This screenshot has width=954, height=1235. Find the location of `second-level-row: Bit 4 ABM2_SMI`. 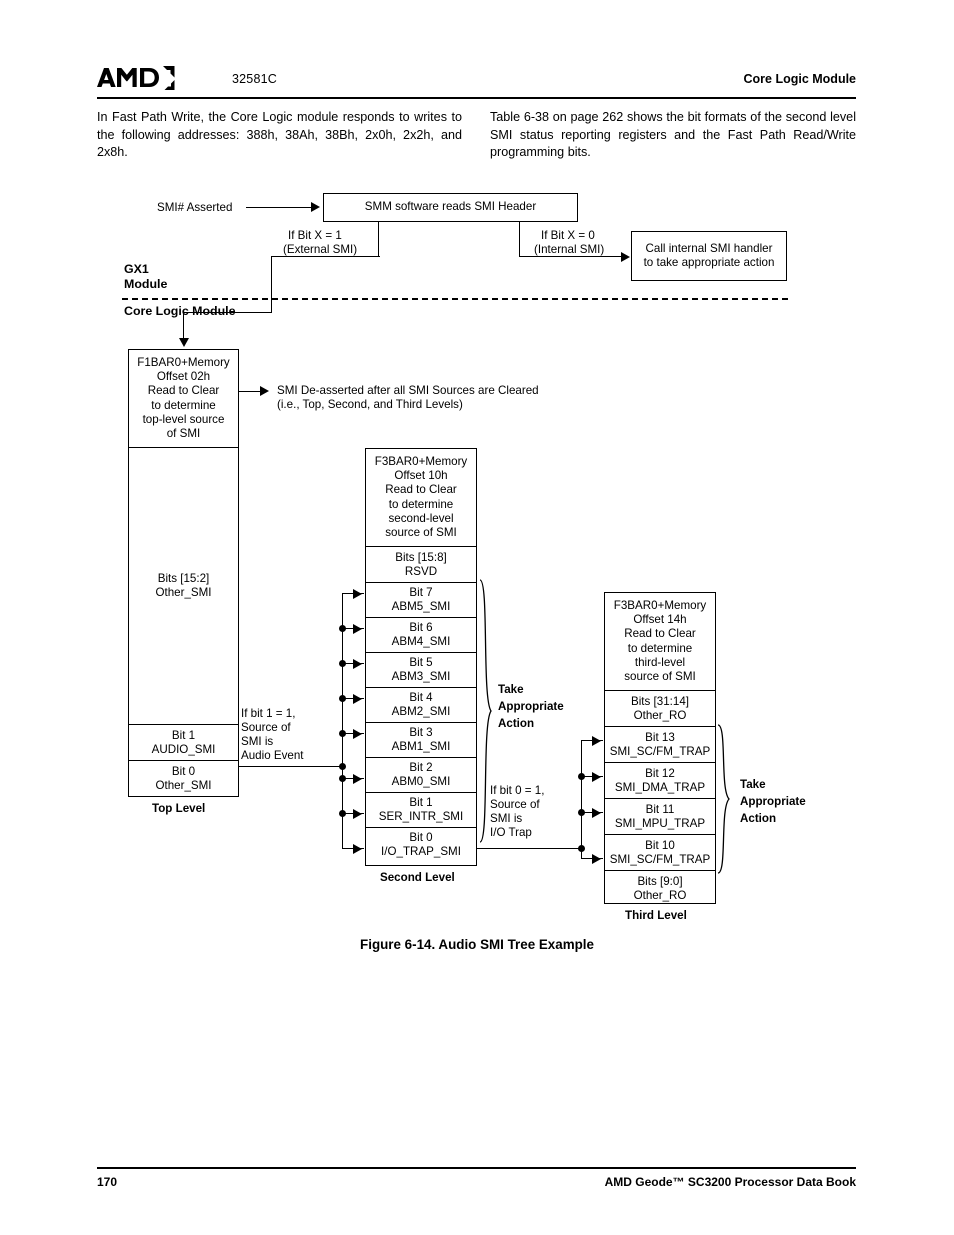

second-level-row: Bit 4 ABM2_SMI is located at coordinates (421, 704).